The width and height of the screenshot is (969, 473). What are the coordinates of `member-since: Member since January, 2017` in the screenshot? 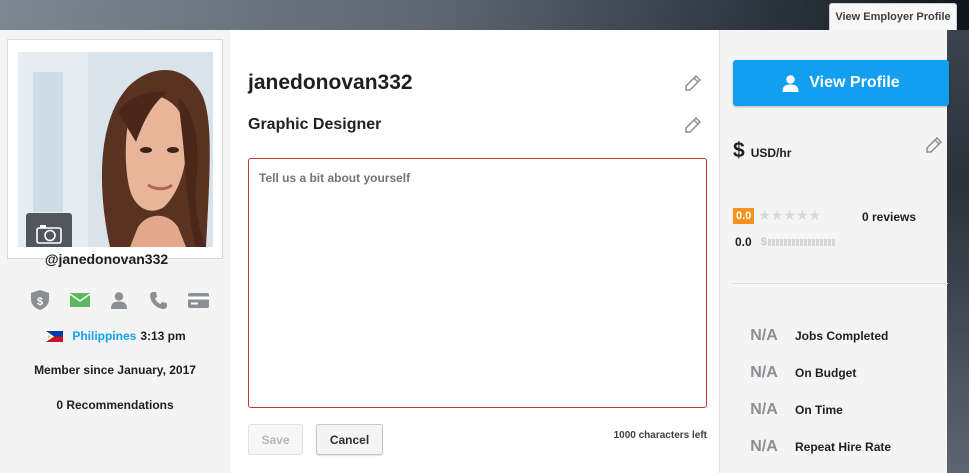 It's located at (115, 370).